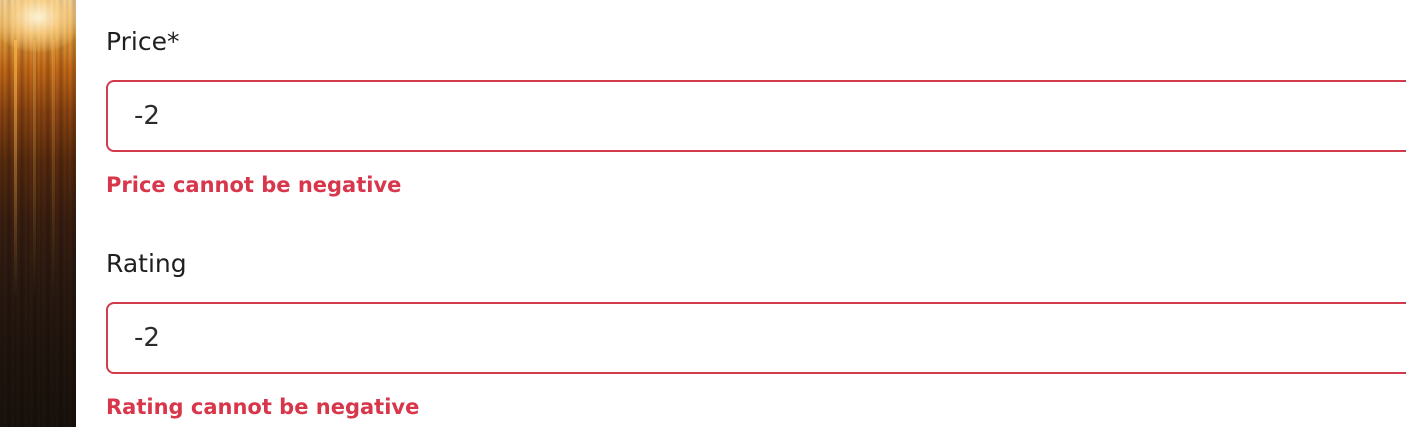 This screenshot has width=1406, height=427. I want to click on price-error-message: Price cannot be negative, so click(254, 185).